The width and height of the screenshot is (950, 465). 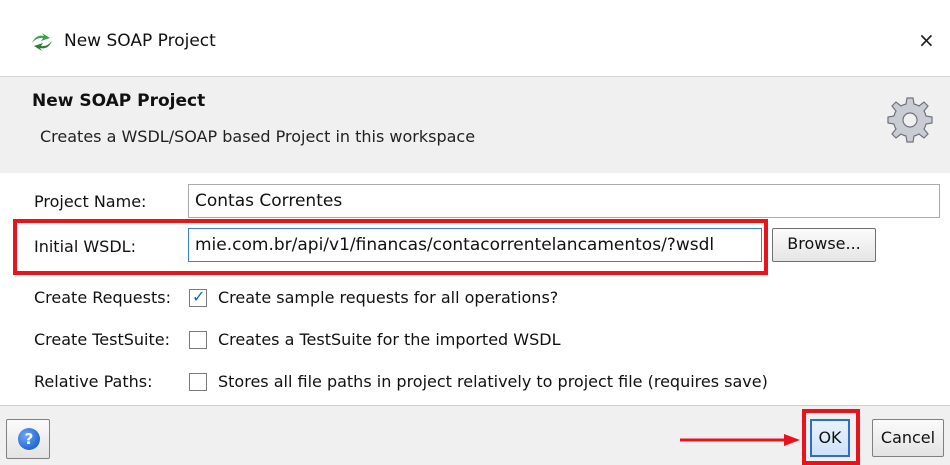 I want to click on close-icon: ×, so click(x=926, y=40).